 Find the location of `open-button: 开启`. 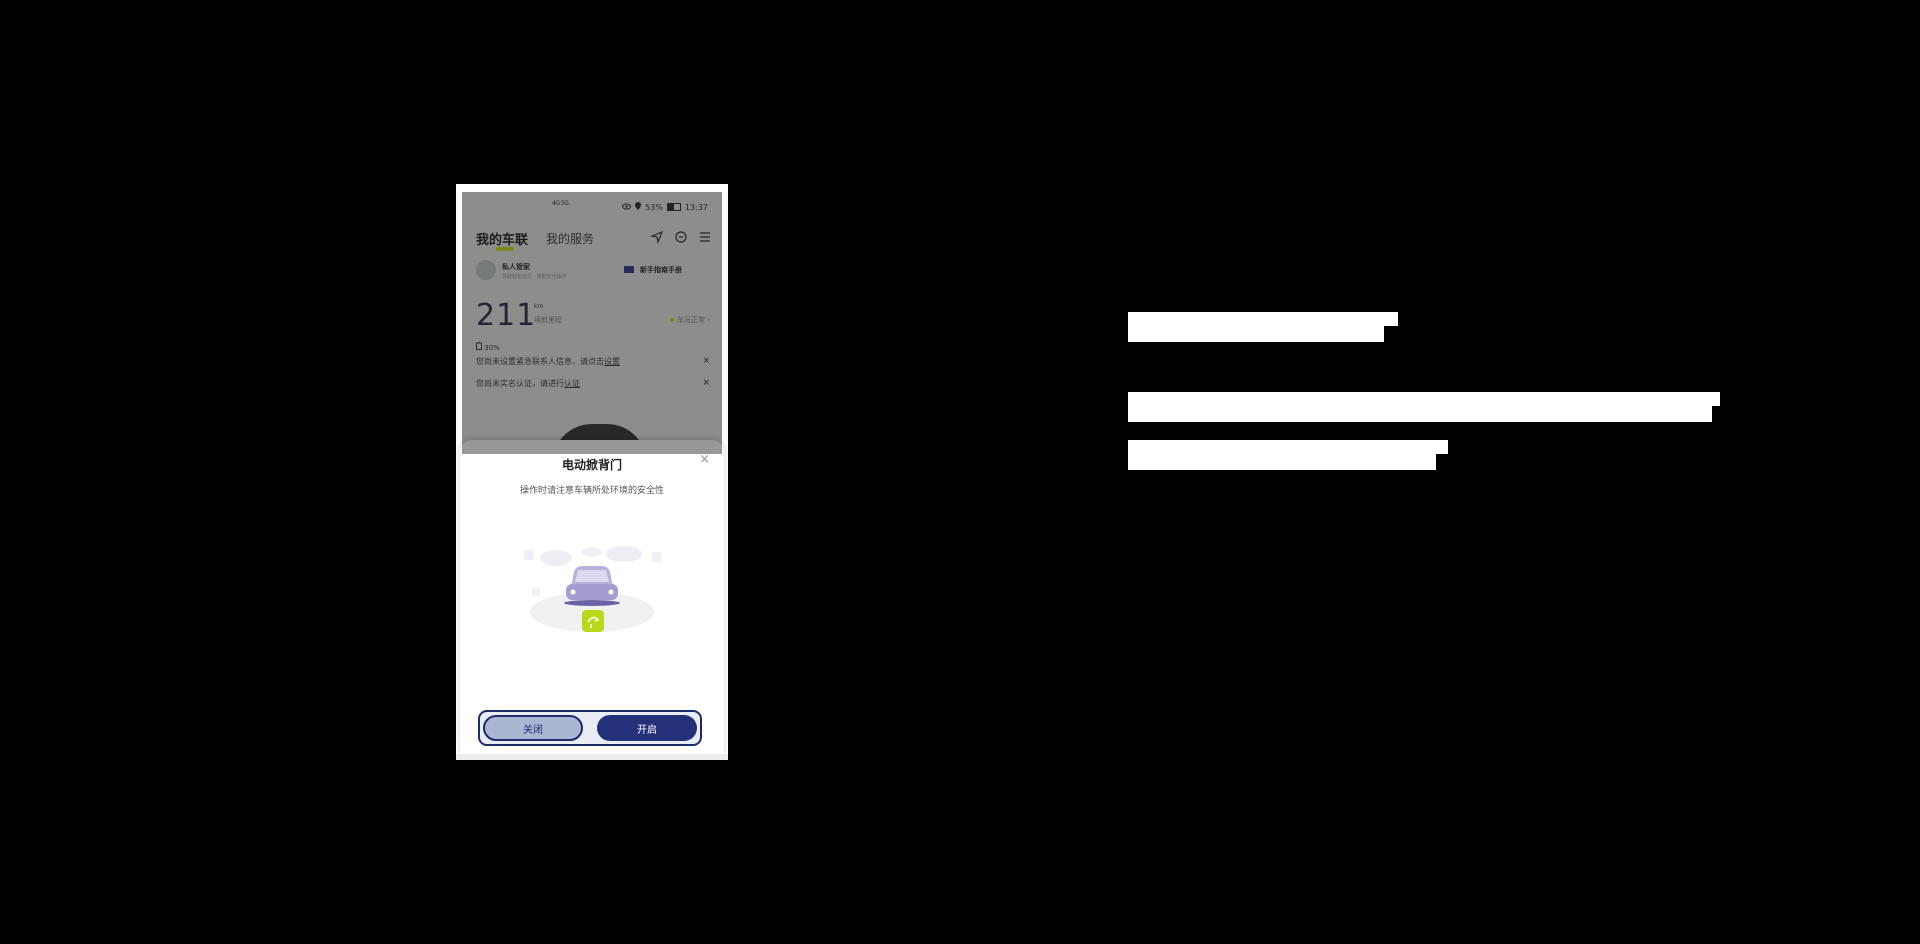

open-button: 开启 is located at coordinates (647, 728).